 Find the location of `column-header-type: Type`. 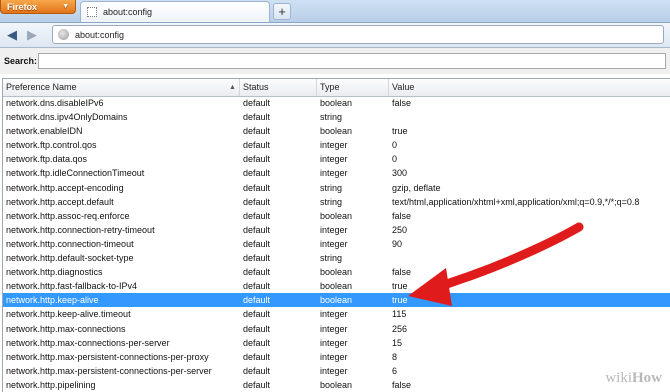

column-header-type: Type is located at coordinates (353, 87).